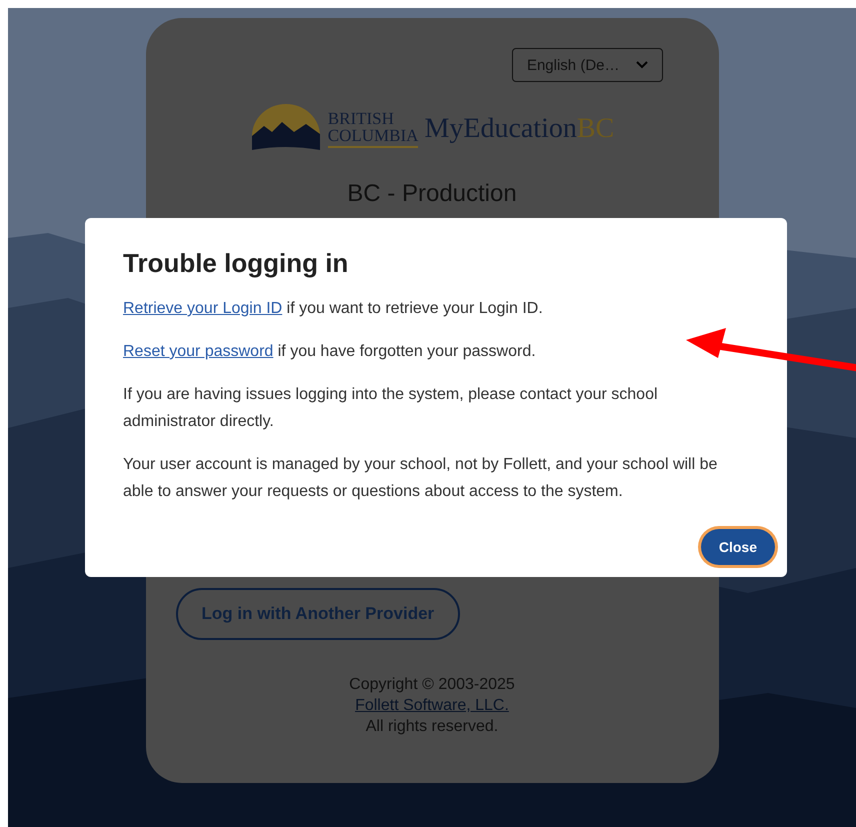 Image resolution: width=856 pixels, height=827 pixels. What do you see at coordinates (500, 129) in the screenshot?
I see `product-name: MyEducation` at bounding box center [500, 129].